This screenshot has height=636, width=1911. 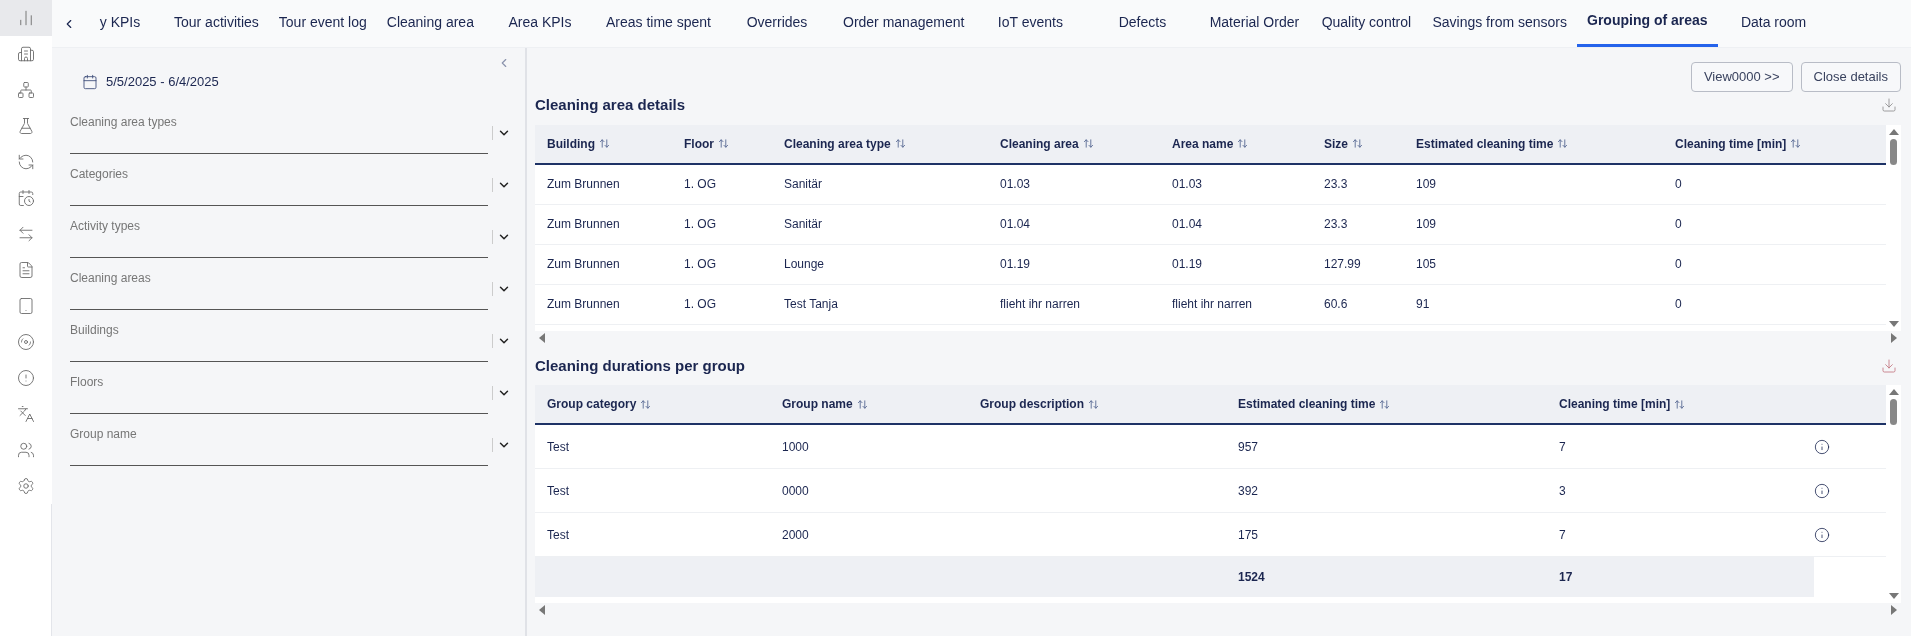 What do you see at coordinates (837, 143) in the screenshot?
I see `column-header: Cleaning area type` at bounding box center [837, 143].